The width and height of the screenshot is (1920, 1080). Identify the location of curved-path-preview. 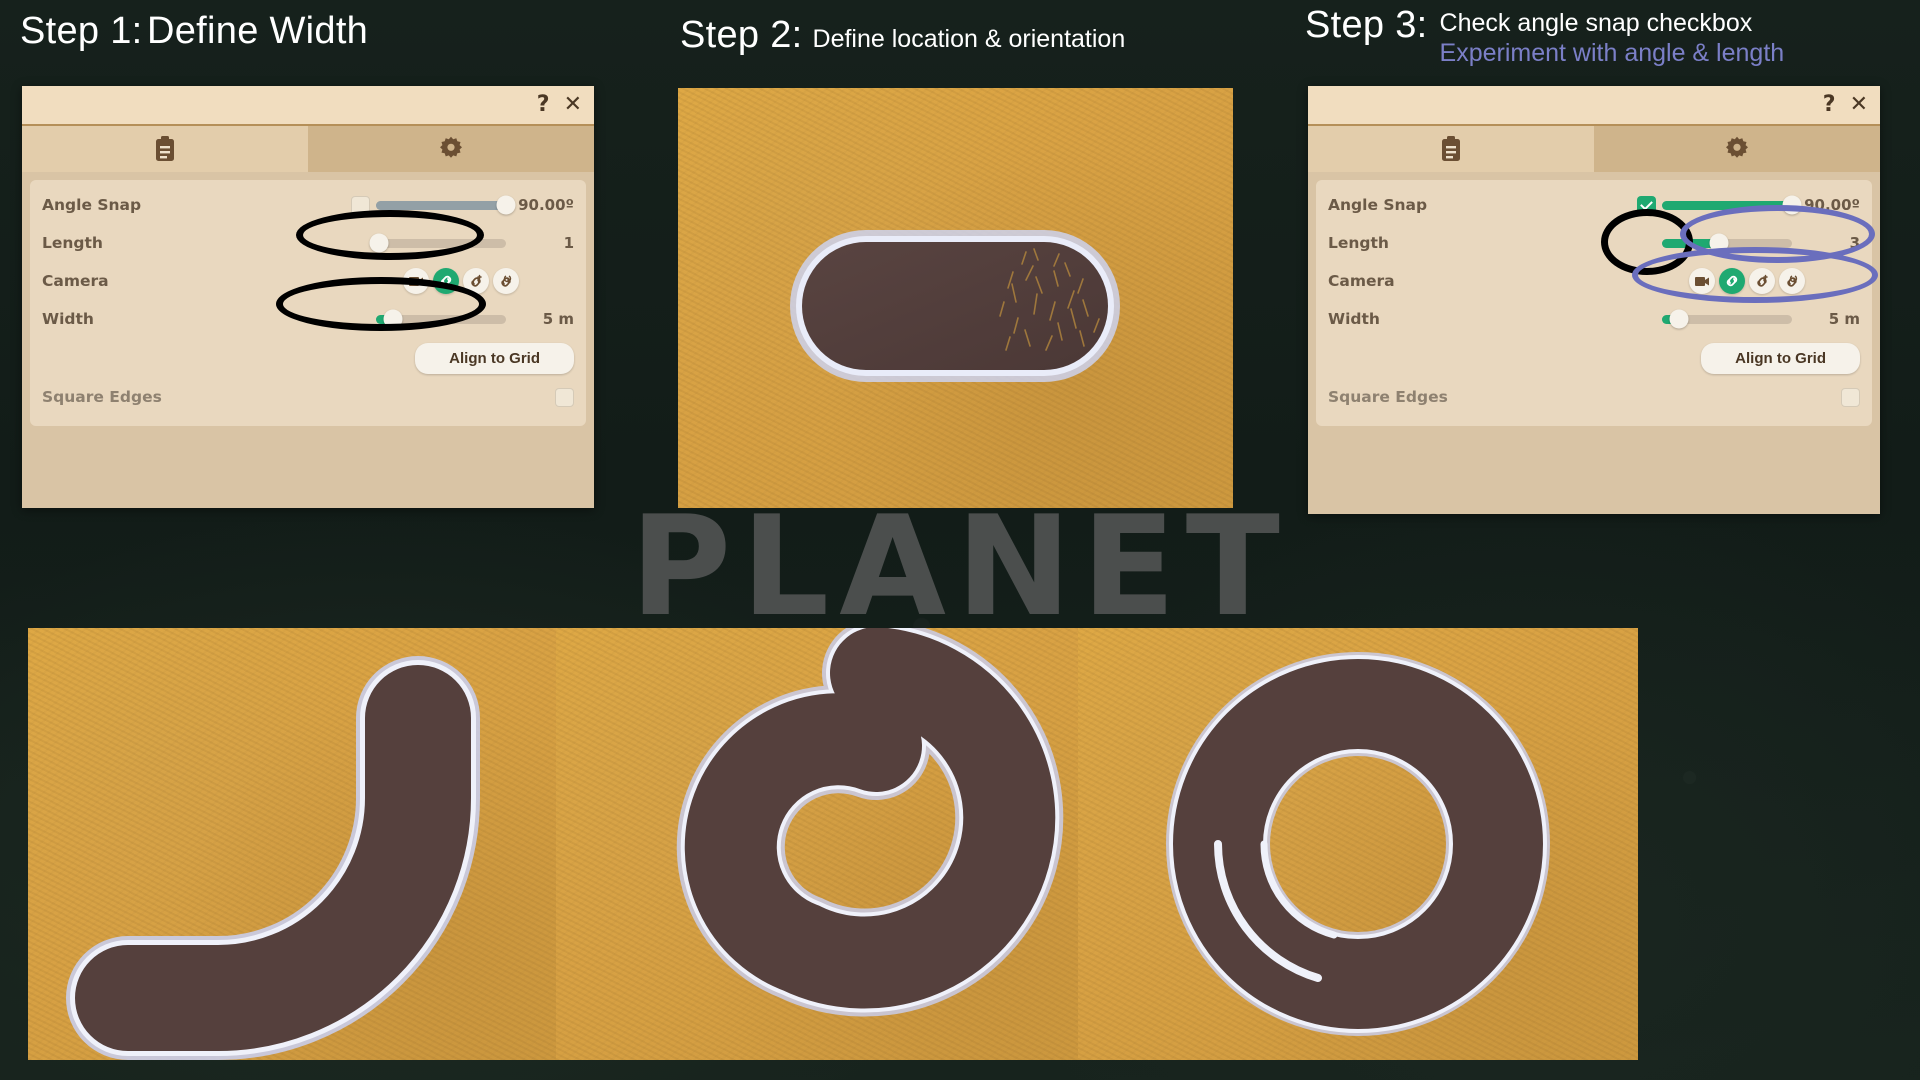
(308, 844).